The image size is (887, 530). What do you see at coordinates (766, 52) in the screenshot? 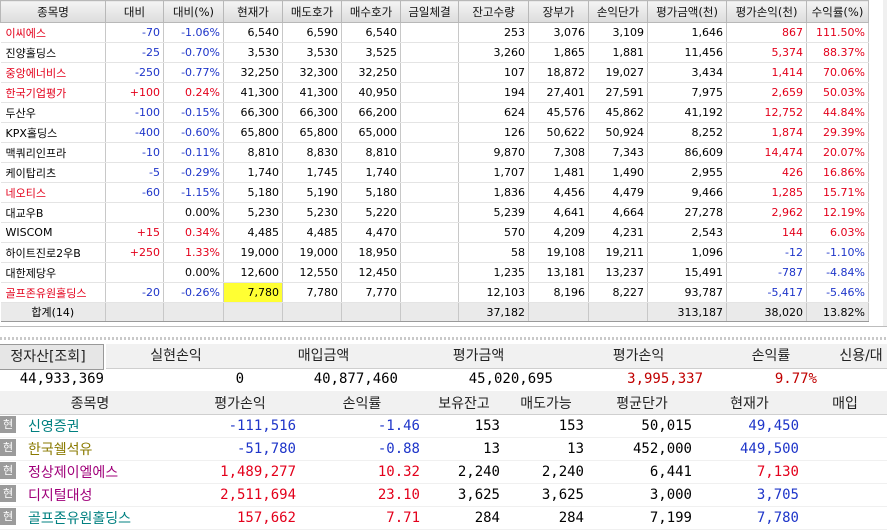
I see `holdings-cell-pl: 5,374` at bounding box center [766, 52].